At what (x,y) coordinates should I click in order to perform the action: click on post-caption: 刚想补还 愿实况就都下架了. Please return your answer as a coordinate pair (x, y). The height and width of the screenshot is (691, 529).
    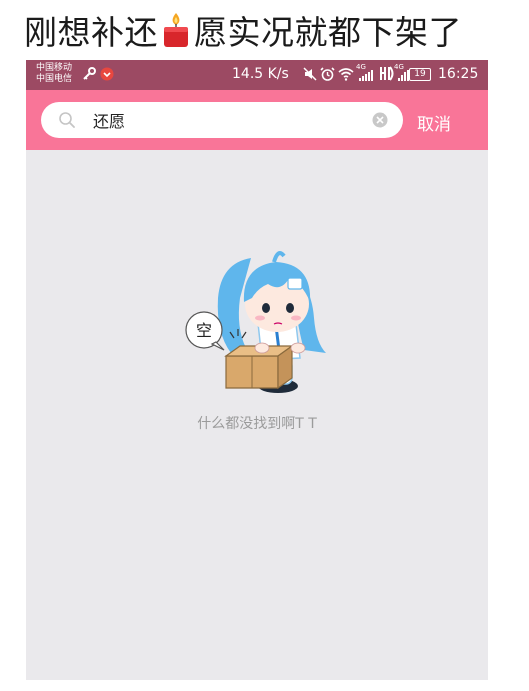
    Looking at the image, I should click on (243, 30).